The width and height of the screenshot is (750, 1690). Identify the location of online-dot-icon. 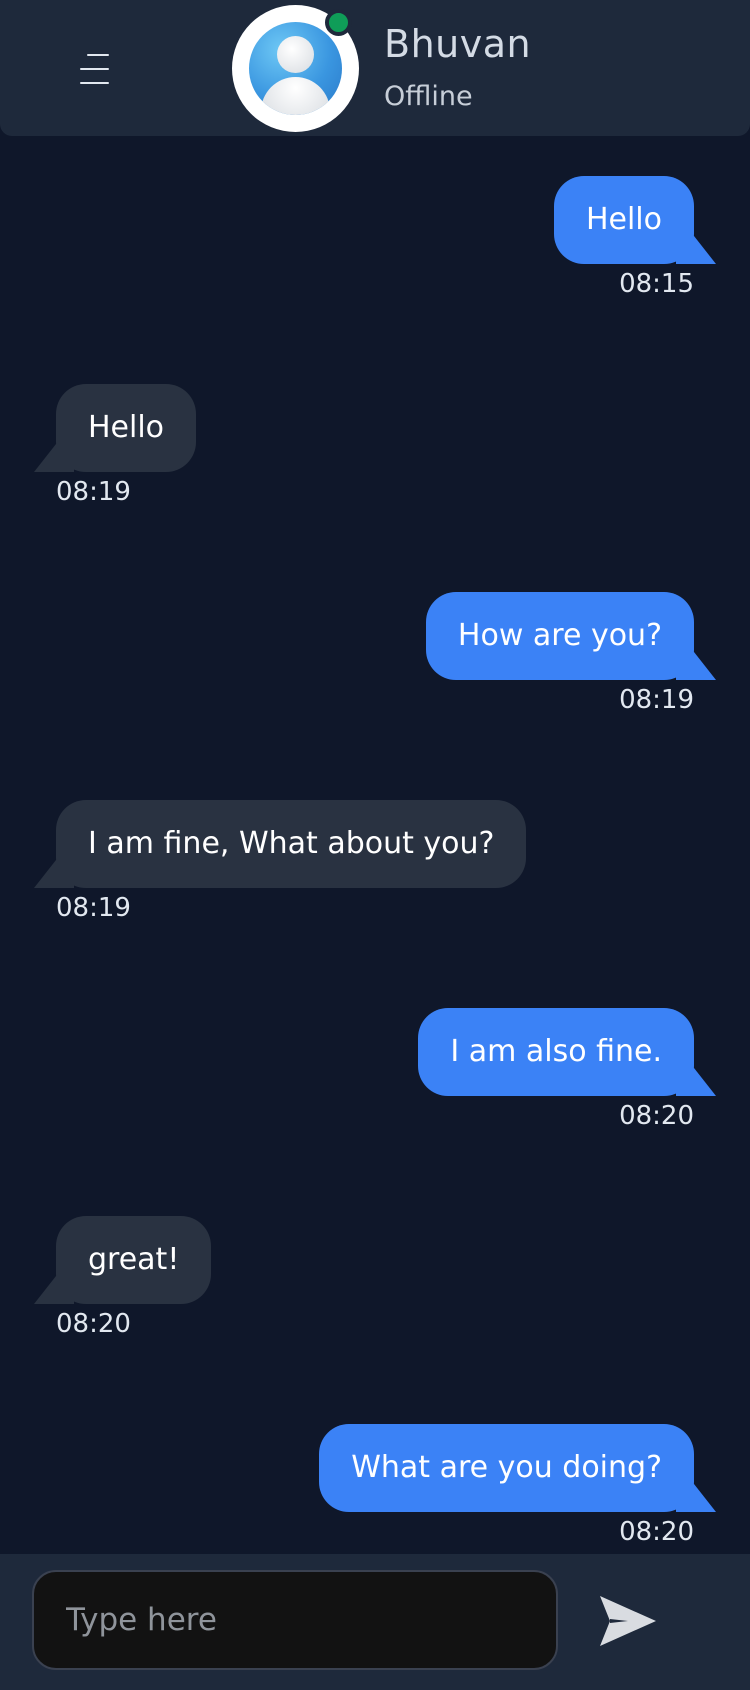
(338, 22).